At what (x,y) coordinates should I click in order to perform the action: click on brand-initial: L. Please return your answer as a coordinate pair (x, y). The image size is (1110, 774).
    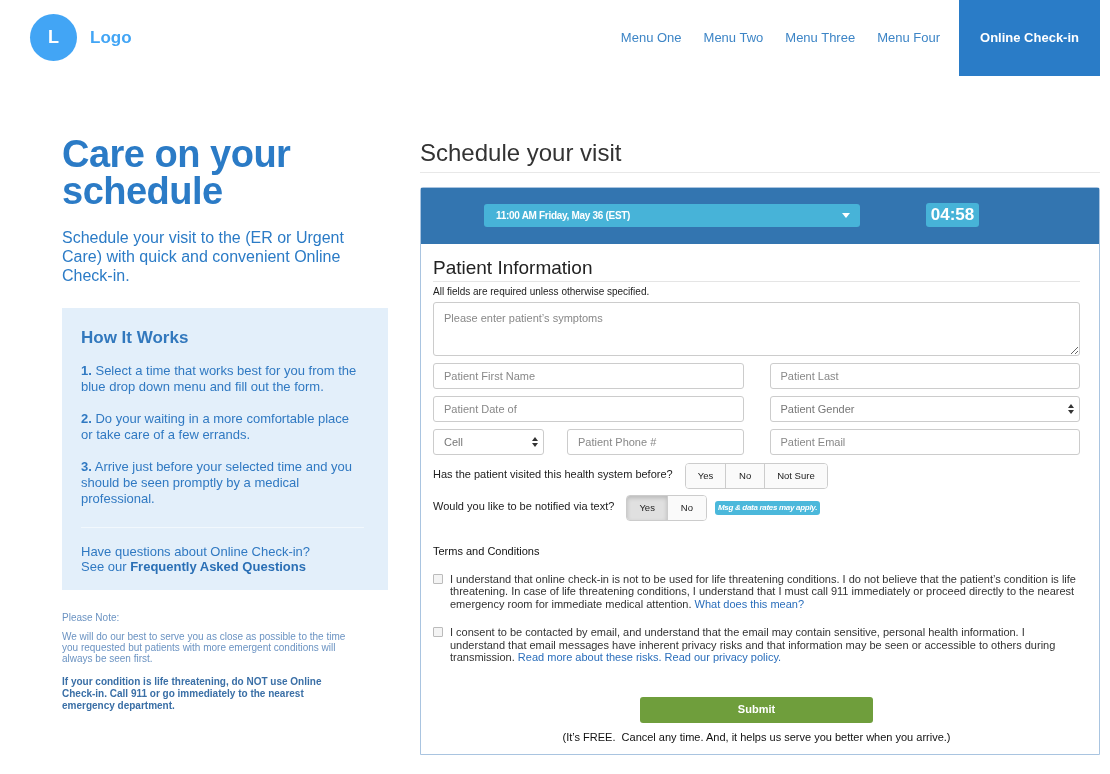
    Looking at the image, I should click on (53, 37).